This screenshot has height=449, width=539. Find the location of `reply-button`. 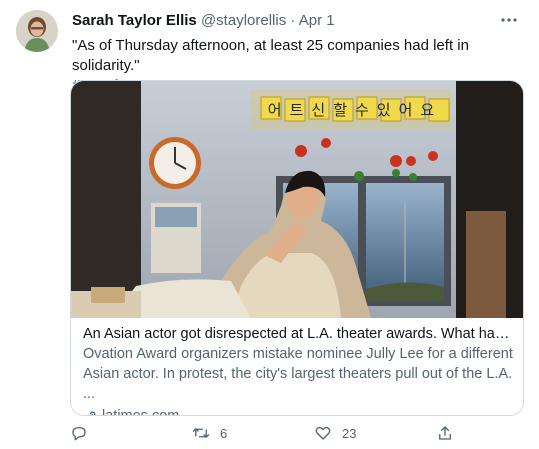

reply-button is located at coordinates (84, 433).